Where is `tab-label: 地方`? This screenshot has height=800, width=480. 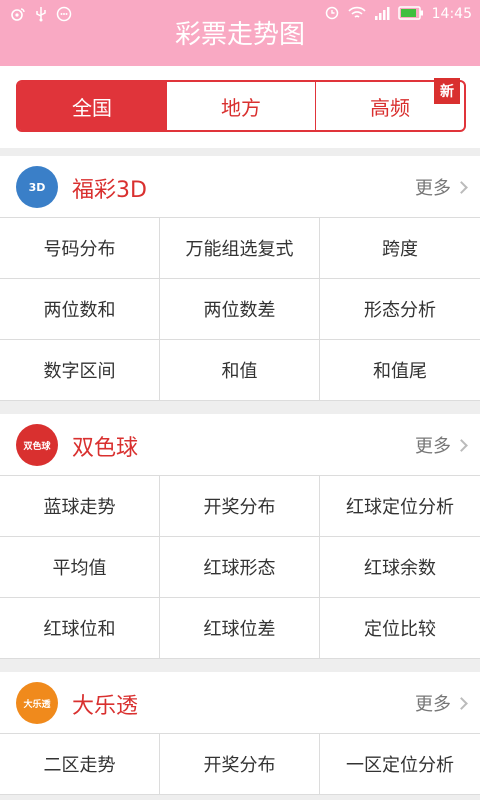
tab-label: 地方 is located at coordinates (241, 107).